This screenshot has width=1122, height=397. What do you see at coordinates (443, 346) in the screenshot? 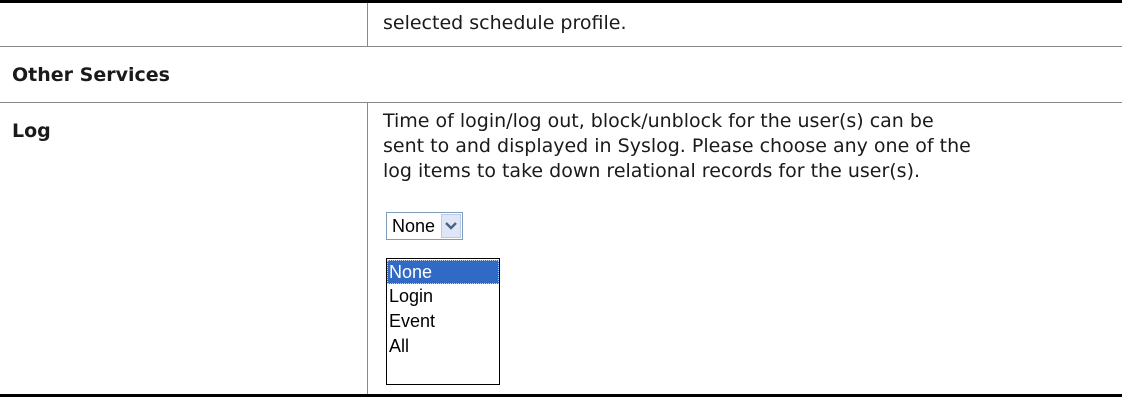
I see `log-option-all: All` at bounding box center [443, 346].